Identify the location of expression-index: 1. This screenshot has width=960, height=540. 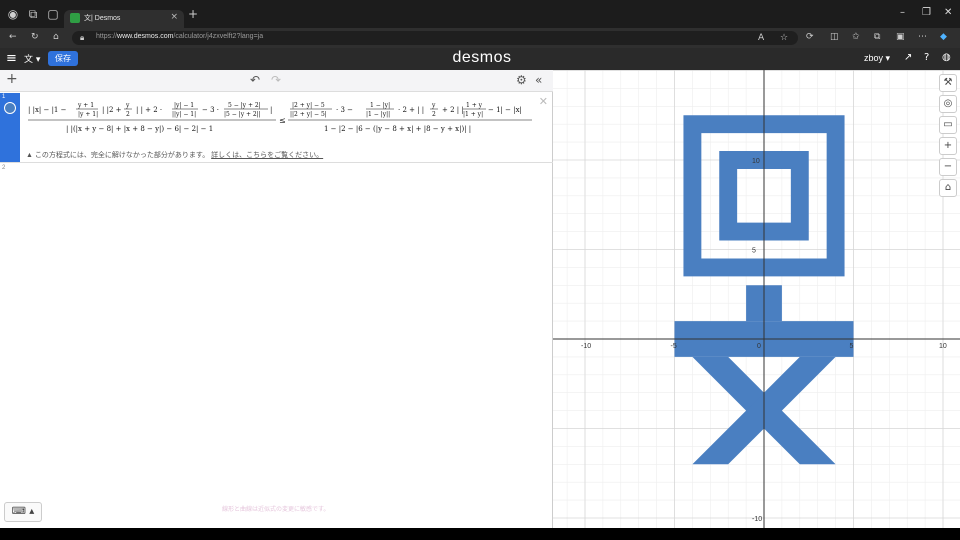
(4, 97).